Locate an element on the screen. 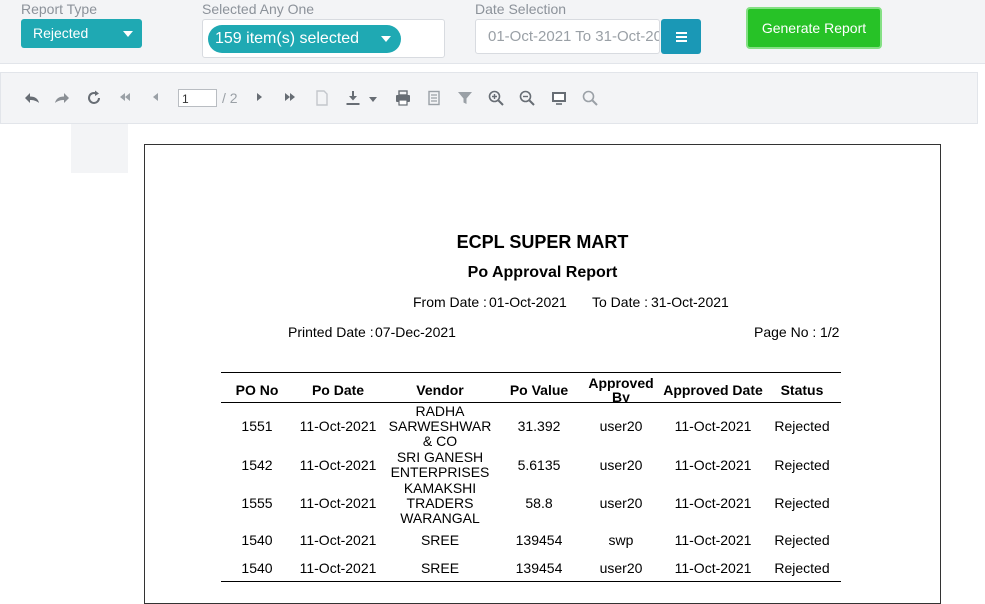  menu-icon is located at coordinates (681, 33).